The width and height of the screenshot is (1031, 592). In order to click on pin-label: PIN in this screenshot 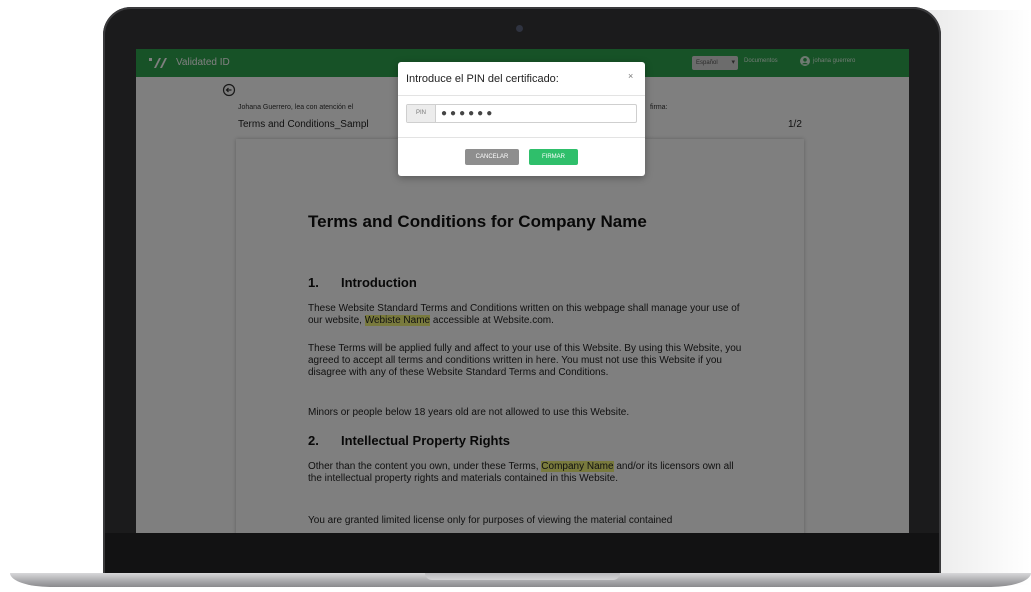, I will do `click(421, 113)`.